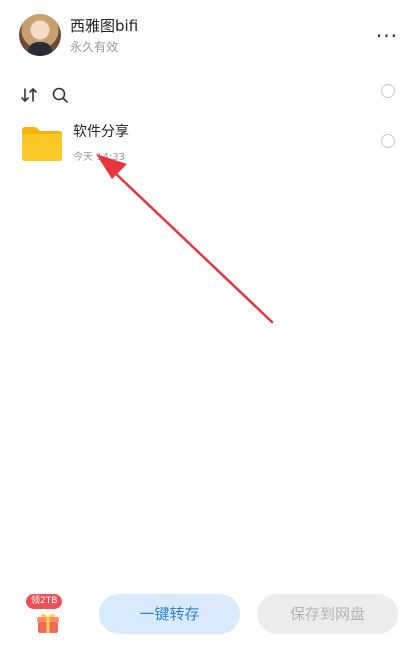 The height and width of the screenshot is (652, 414). I want to click on user-avatar, so click(40, 35).